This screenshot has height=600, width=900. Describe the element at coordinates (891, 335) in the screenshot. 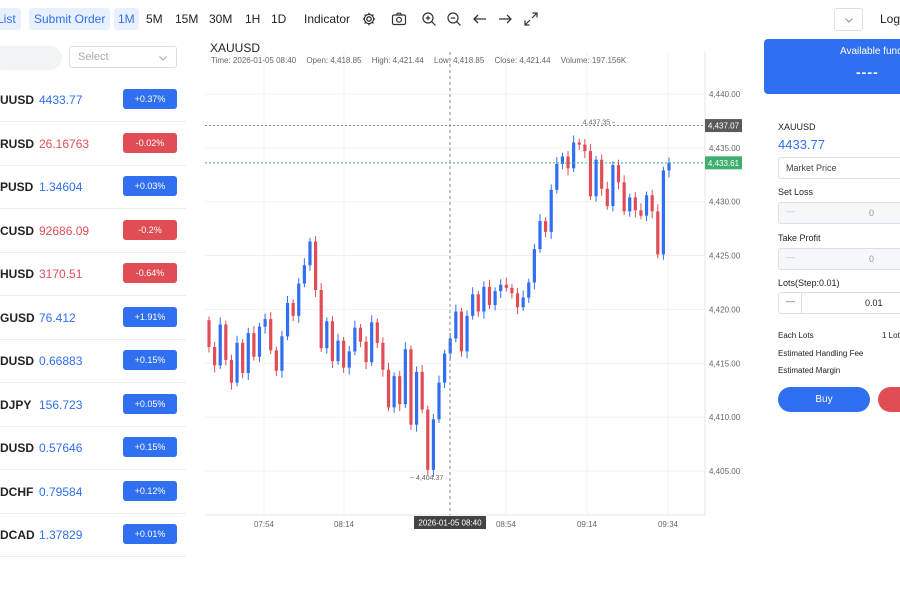

I see `each-lots-value: 1 Lot` at that location.